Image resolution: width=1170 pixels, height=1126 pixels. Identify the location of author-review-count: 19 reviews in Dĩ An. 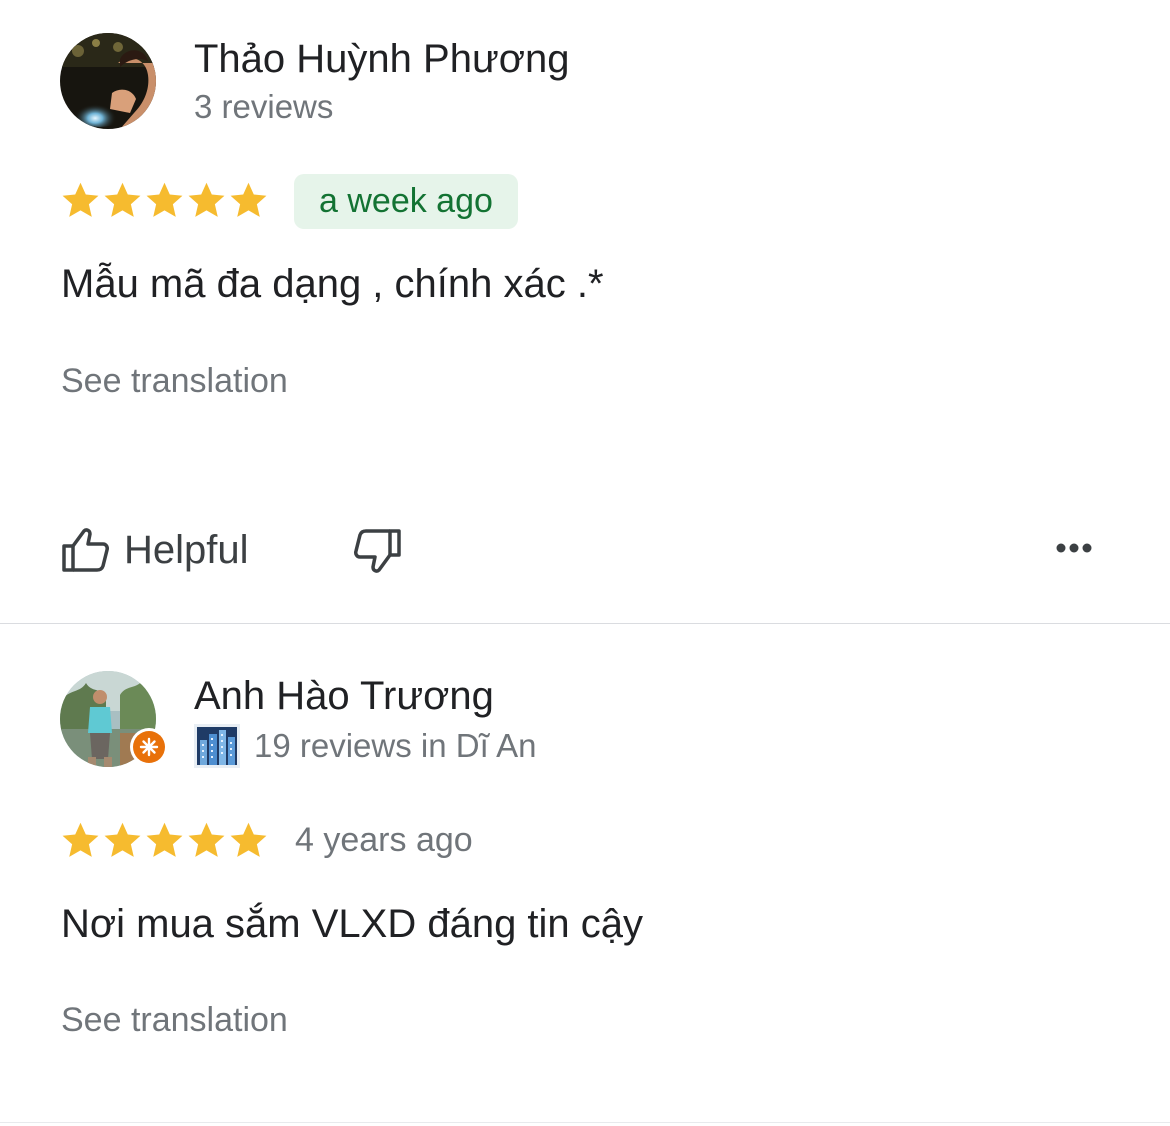
(365, 746).